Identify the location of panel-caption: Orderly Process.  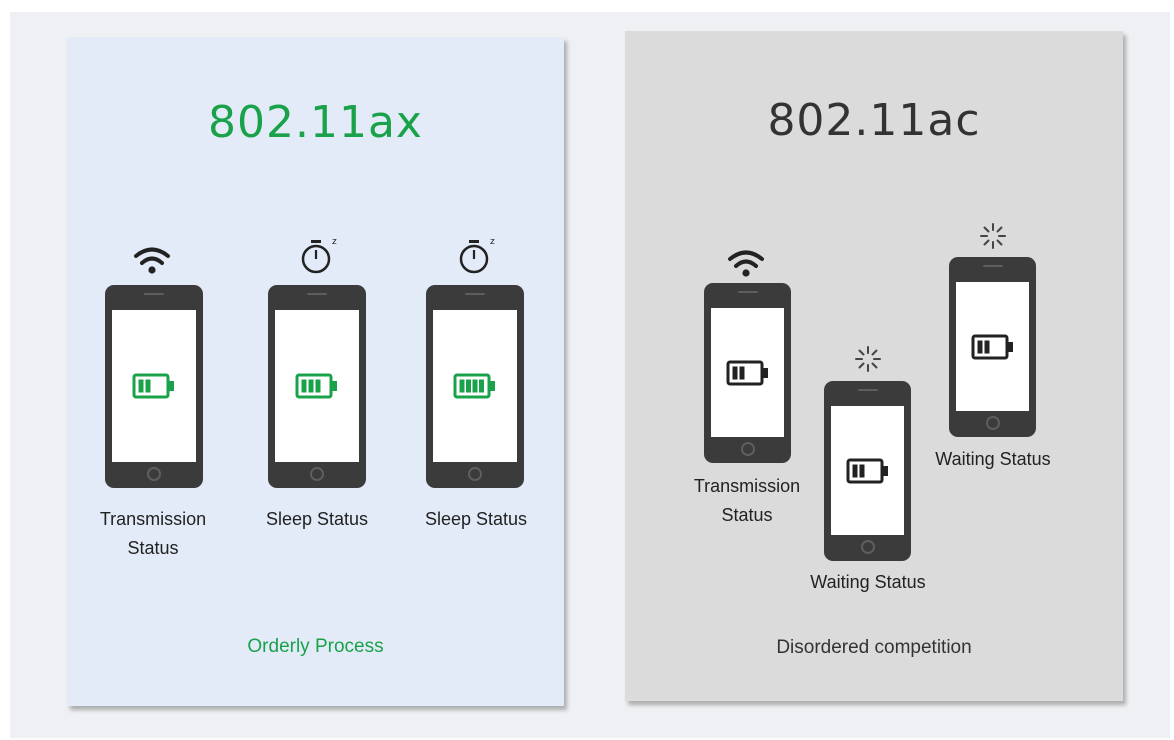
(315, 646).